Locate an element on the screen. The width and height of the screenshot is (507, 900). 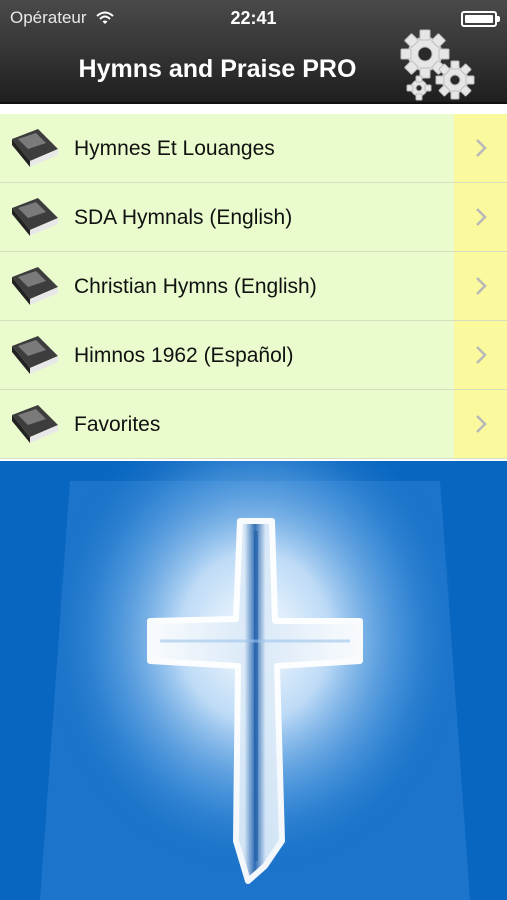
list-item-label: SDA Hymnals (English) is located at coordinates (183, 217).